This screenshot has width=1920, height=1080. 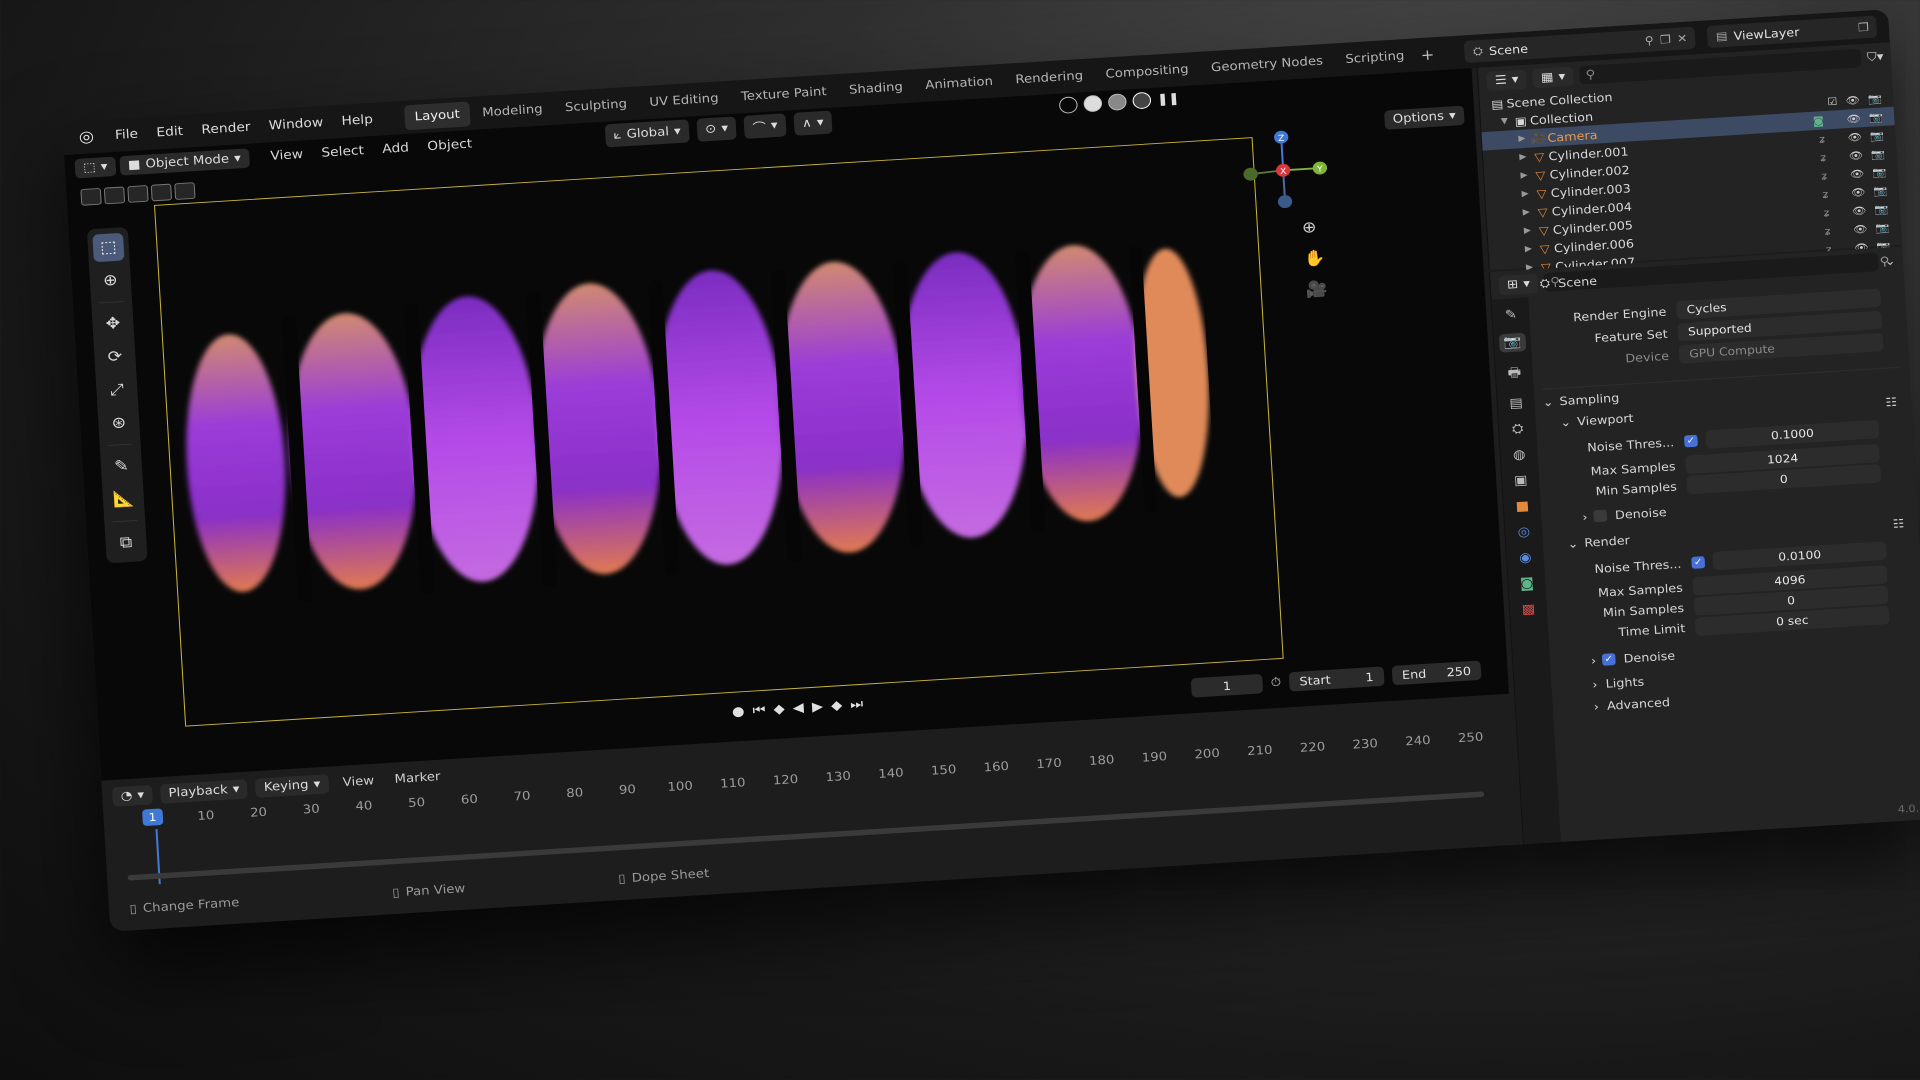 I want to click on material-shading-icon, so click(x=1117, y=102).